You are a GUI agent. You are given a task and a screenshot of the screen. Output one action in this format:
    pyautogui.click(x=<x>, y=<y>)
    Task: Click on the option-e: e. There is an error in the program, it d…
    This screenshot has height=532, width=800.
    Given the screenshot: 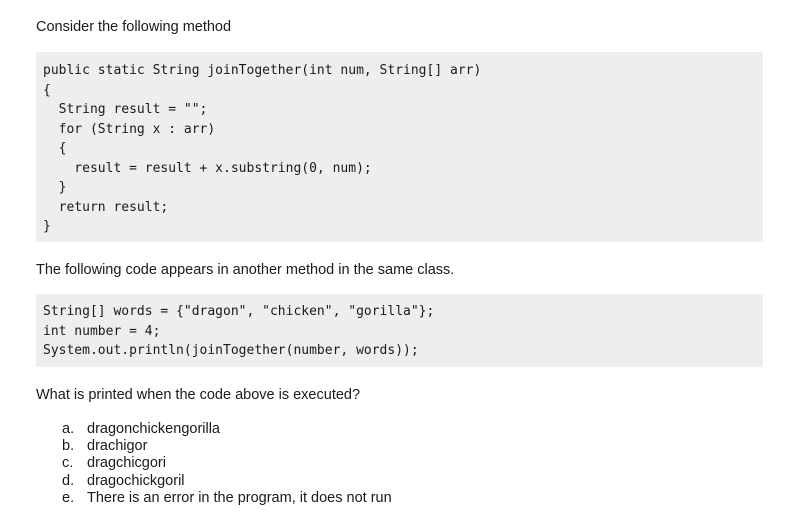 What is the action you would take?
    pyautogui.click(x=227, y=498)
    